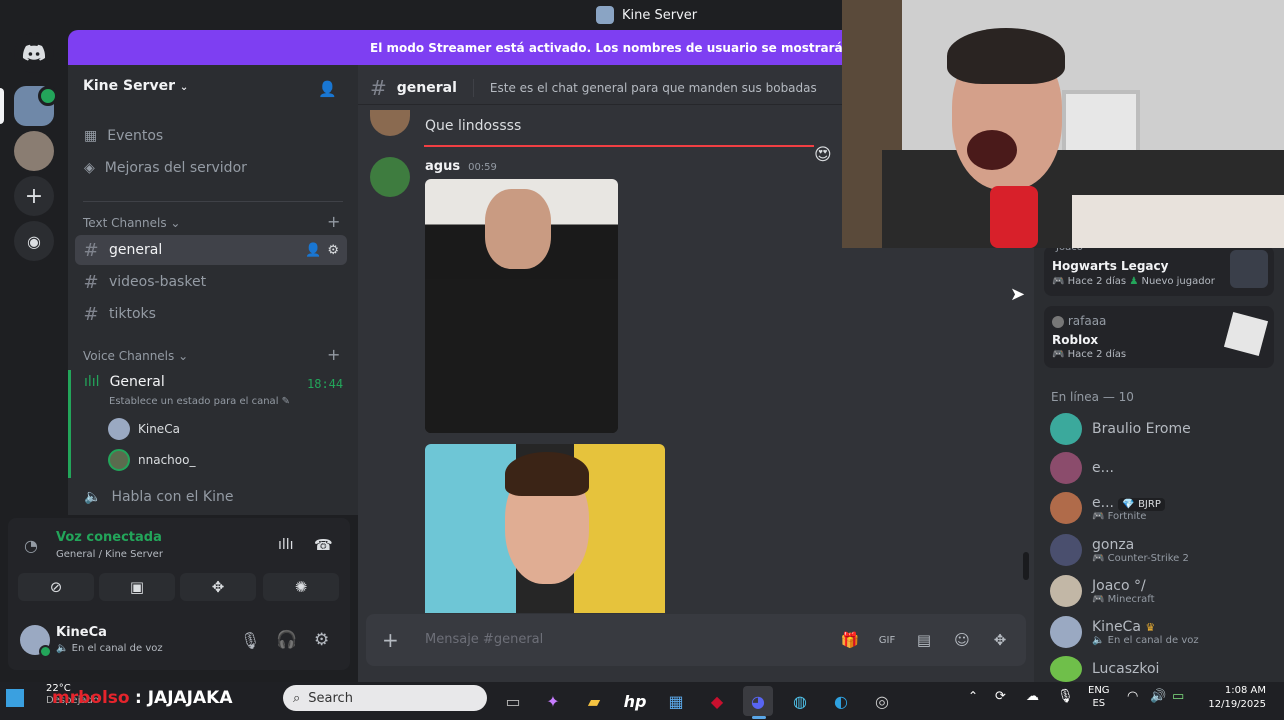 This screenshot has width=1284, height=720. I want to click on camera-off-button: ⊘, so click(56, 587).